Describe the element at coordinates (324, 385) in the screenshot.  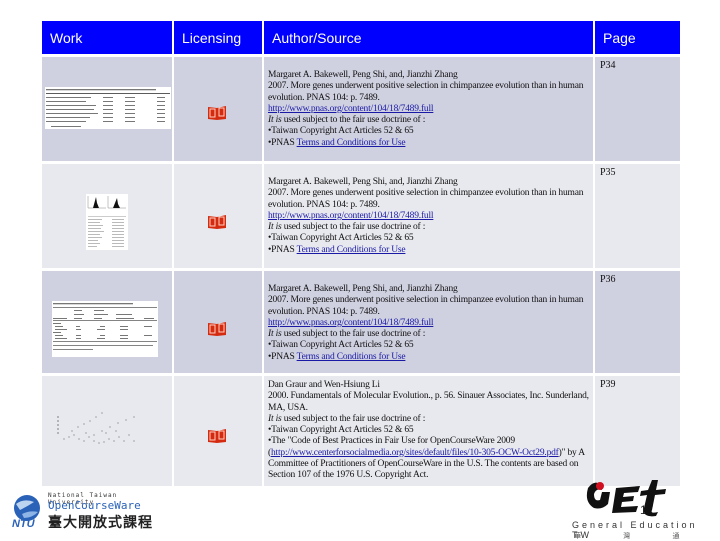
I see `author-names: Dan Graur and Wen-Hsiung Li` at that location.